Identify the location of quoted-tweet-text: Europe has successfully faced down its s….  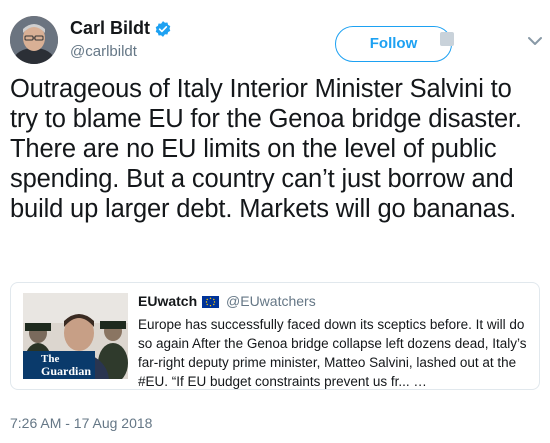
(332, 353).